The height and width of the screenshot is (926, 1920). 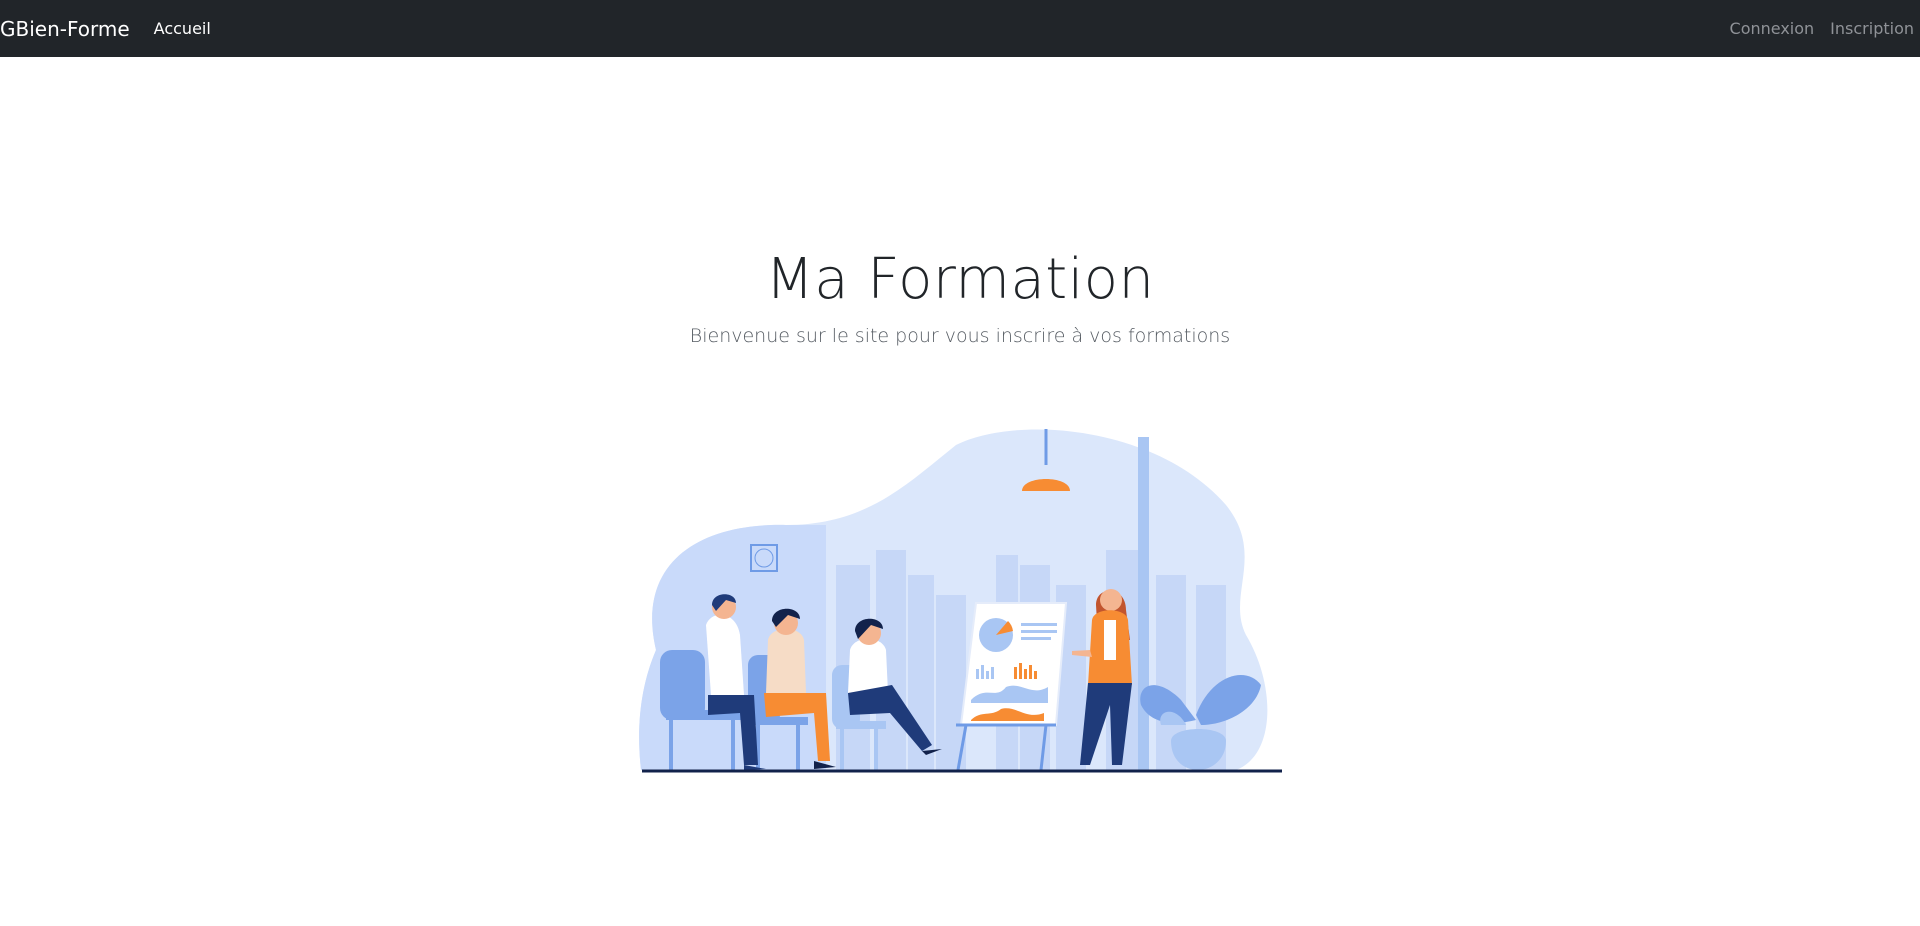 I want to click on flipchart-board, so click(x=1013, y=664).